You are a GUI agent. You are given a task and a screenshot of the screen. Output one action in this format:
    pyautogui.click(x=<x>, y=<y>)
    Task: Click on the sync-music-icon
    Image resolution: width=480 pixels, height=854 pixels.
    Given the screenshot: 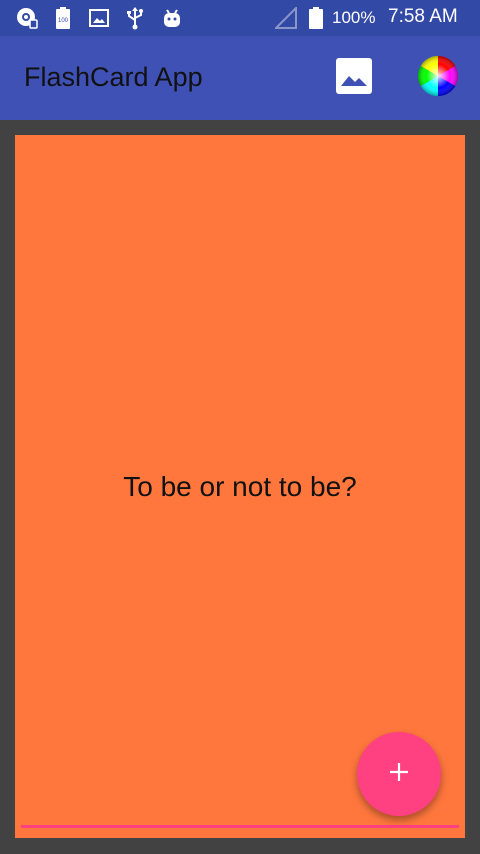 What is the action you would take?
    pyautogui.click(x=27, y=18)
    